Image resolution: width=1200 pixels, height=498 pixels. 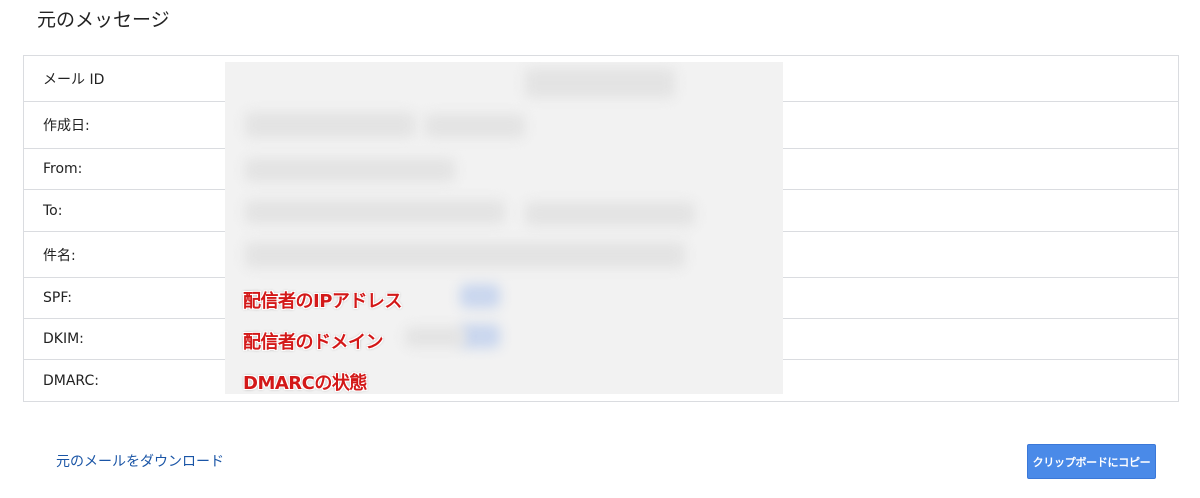 I want to click on row-label-subject: 件名:, so click(x=59, y=255).